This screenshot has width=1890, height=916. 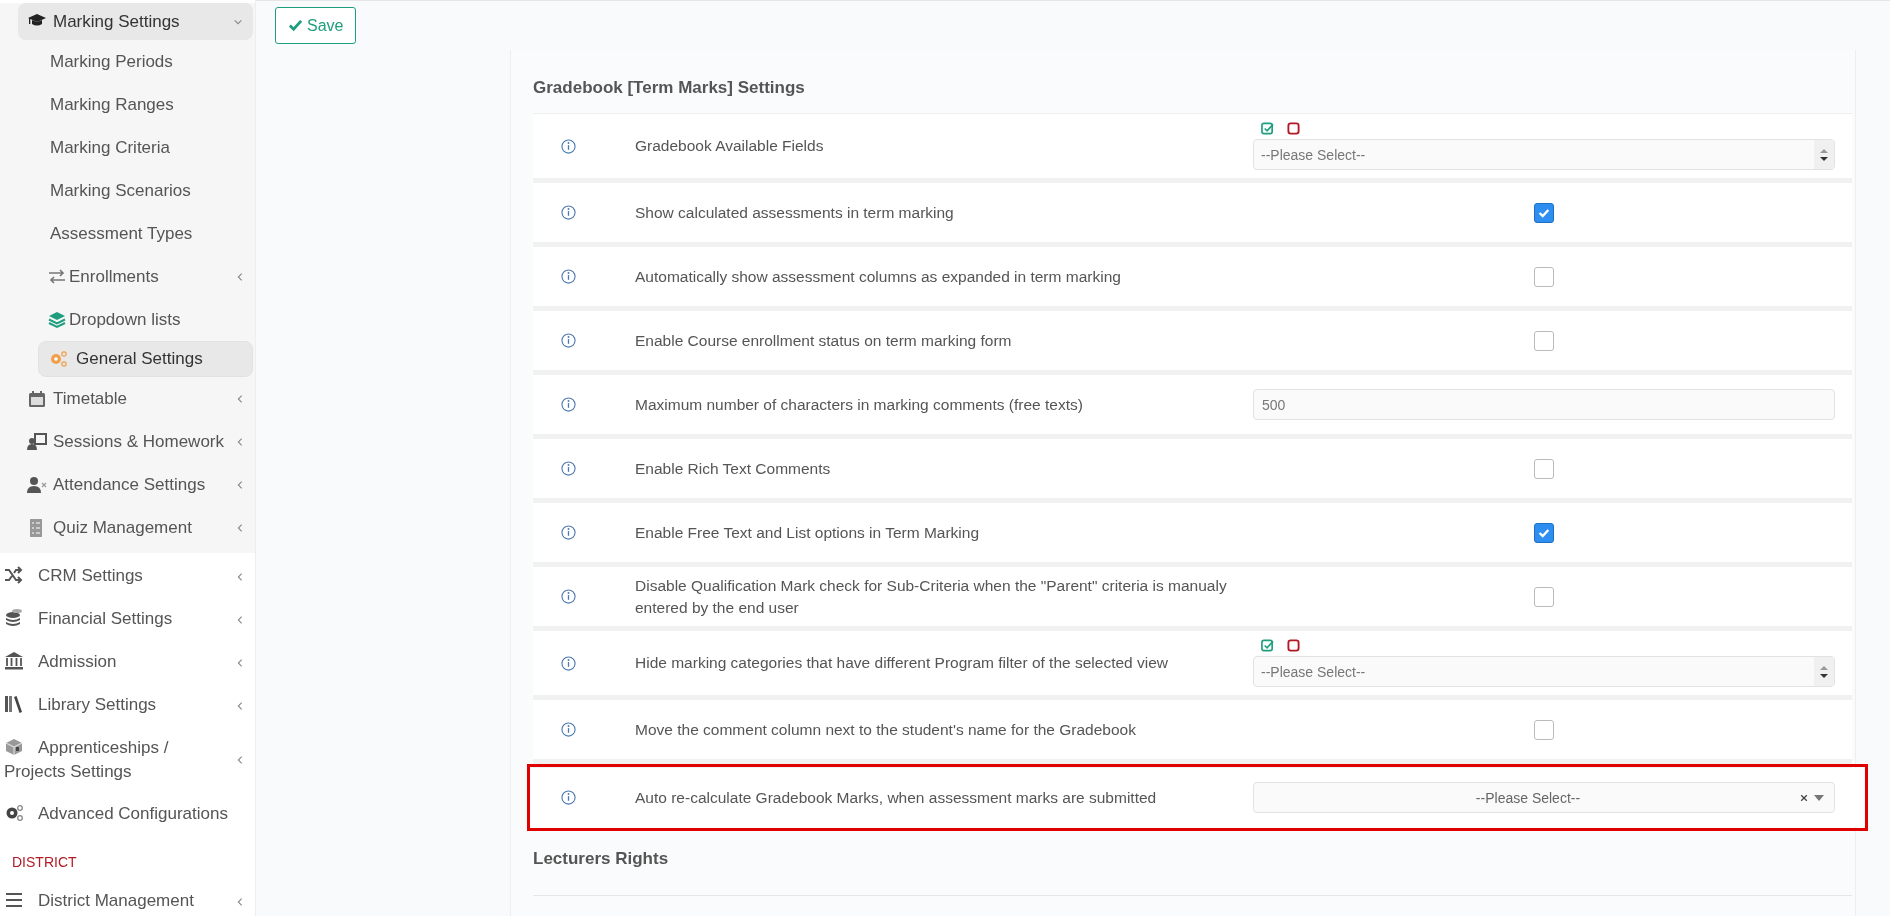 What do you see at coordinates (1819, 797) in the screenshot?
I see `caret-down-icon` at bounding box center [1819, 797].